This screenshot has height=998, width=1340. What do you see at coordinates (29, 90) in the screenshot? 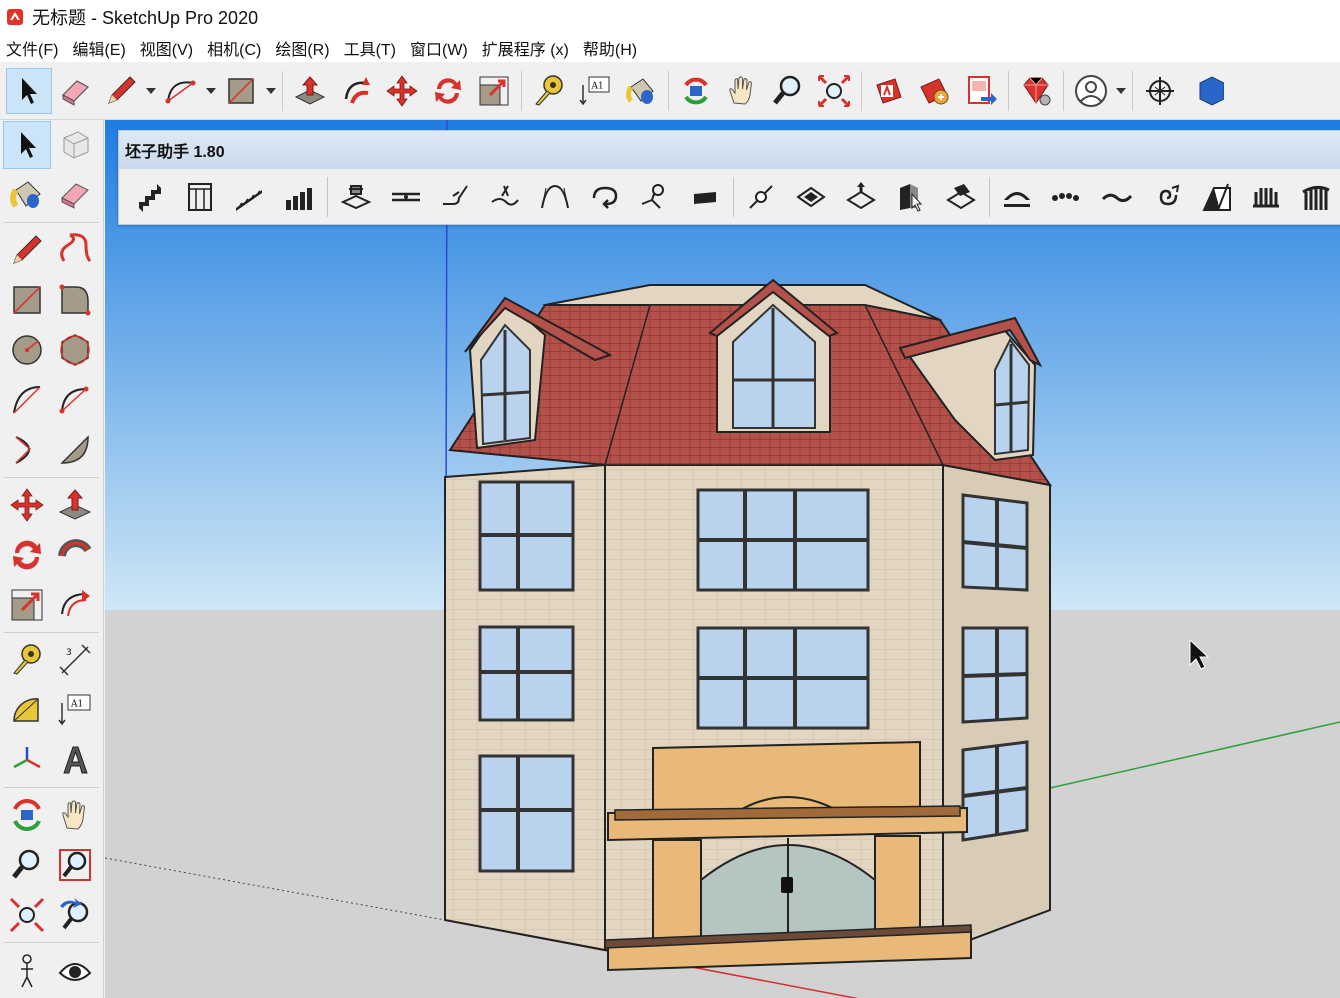
I see `select-button` at bounding box center [29, 90].